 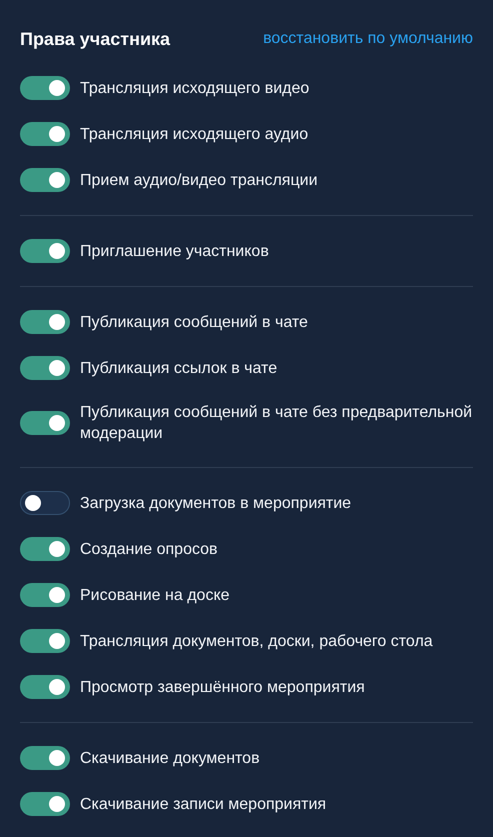 I want to click on permission-label: Трансляция исходящего видео, so click(x=195, y=88).